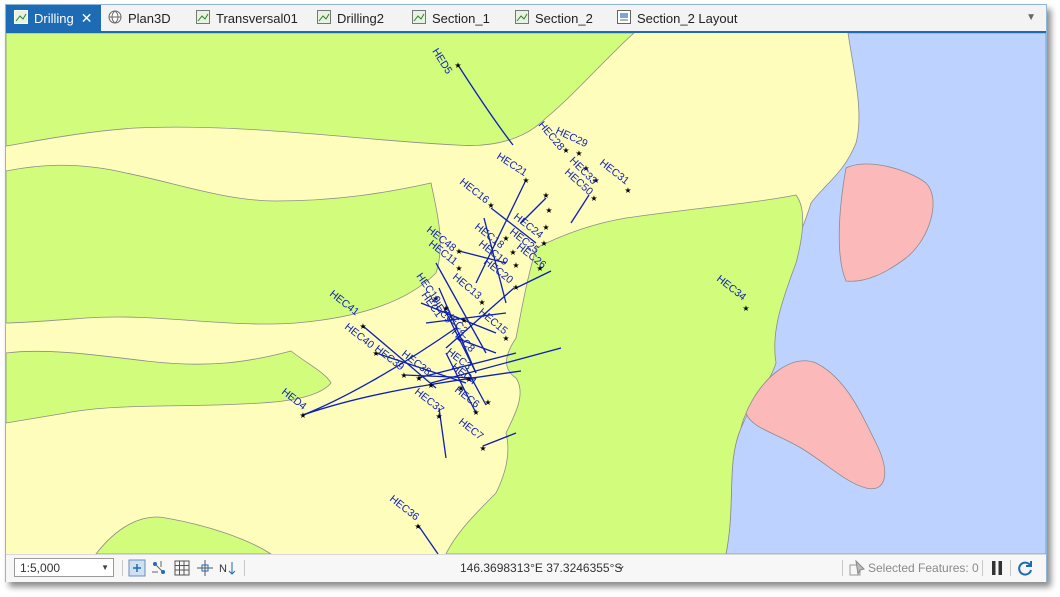 The width and height of the screenshot is (1060, 597). Describe the element at coordinates (87, 18) in the screenshot. I see `close-icon: ✕` at that location.